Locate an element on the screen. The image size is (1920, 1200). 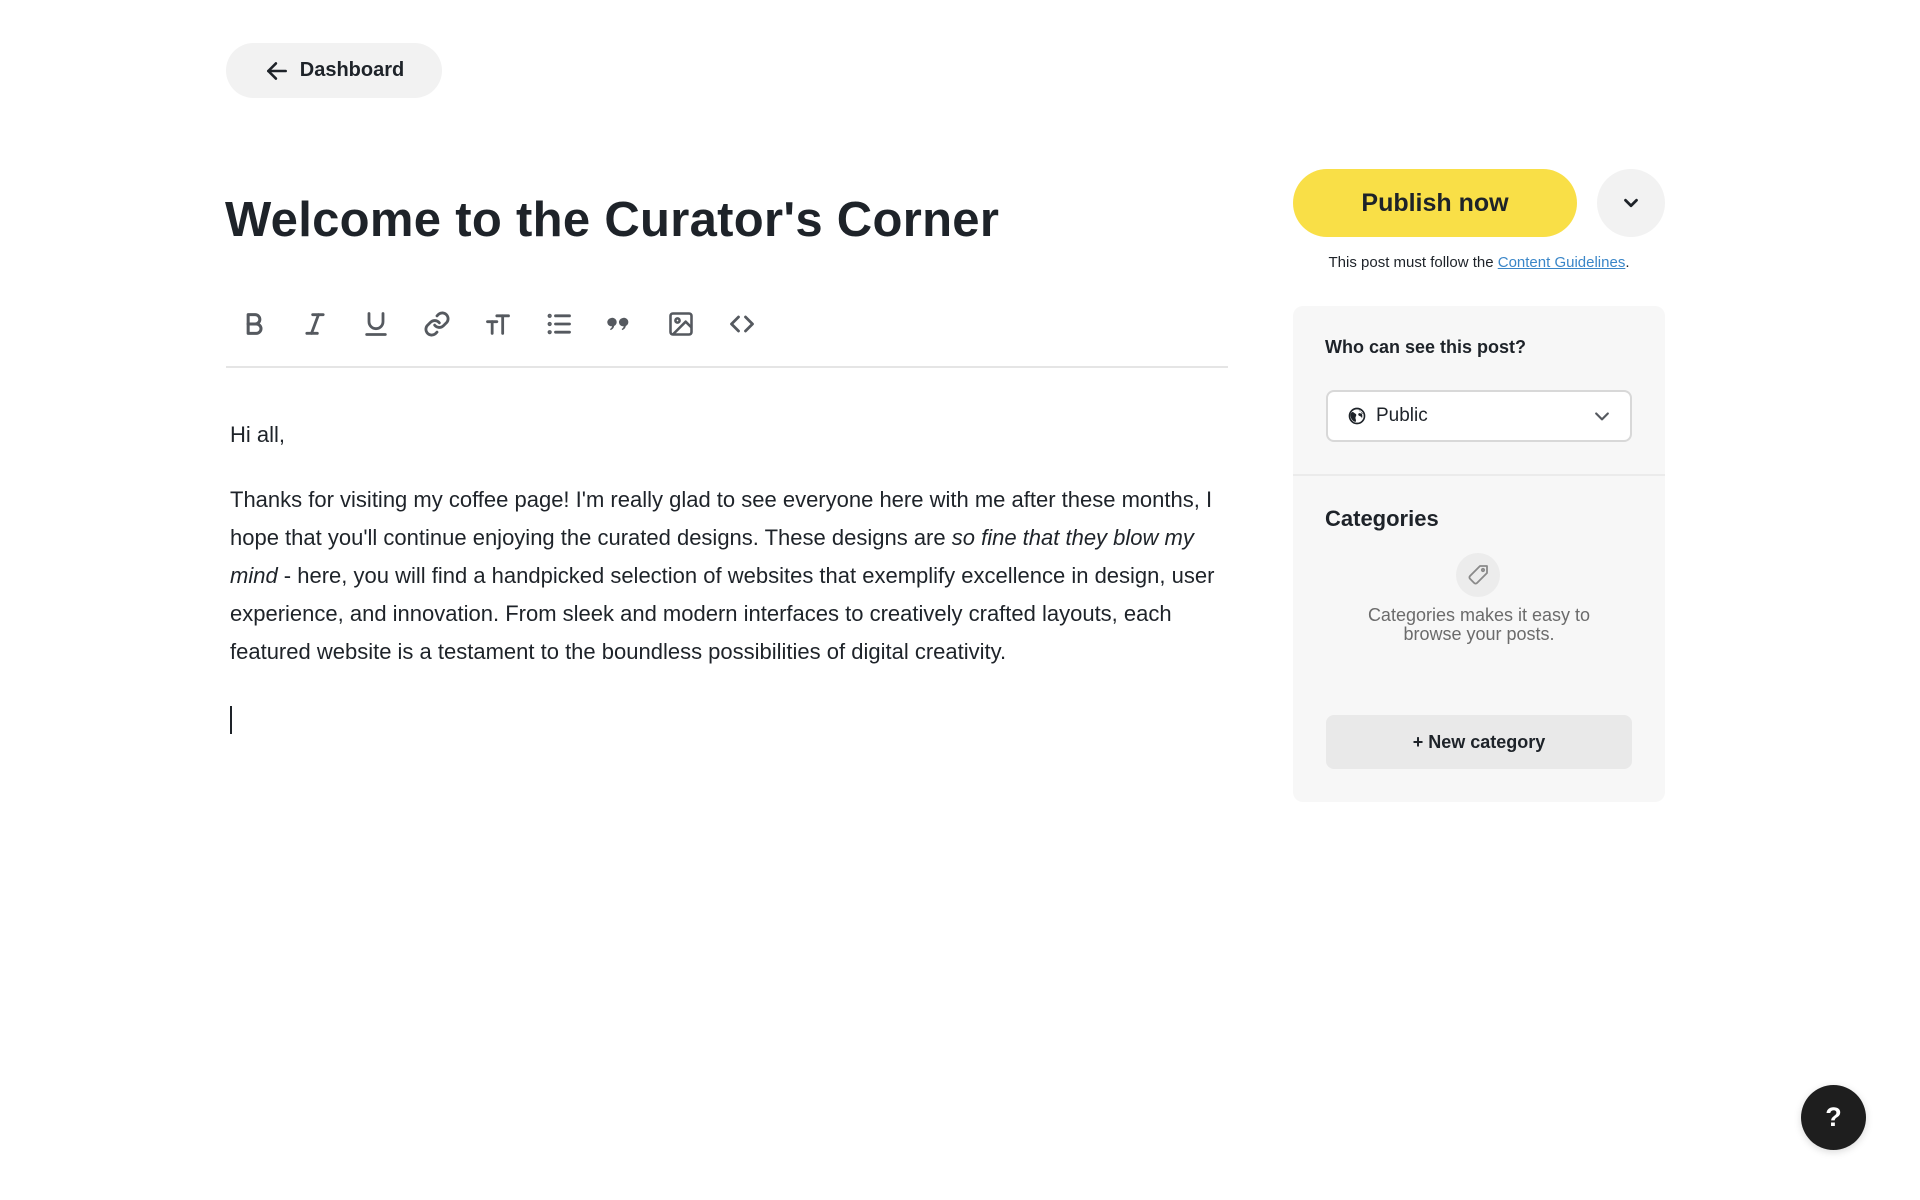
guidelines-note-text: This post must follow the is located at coordinates (1413, 262).